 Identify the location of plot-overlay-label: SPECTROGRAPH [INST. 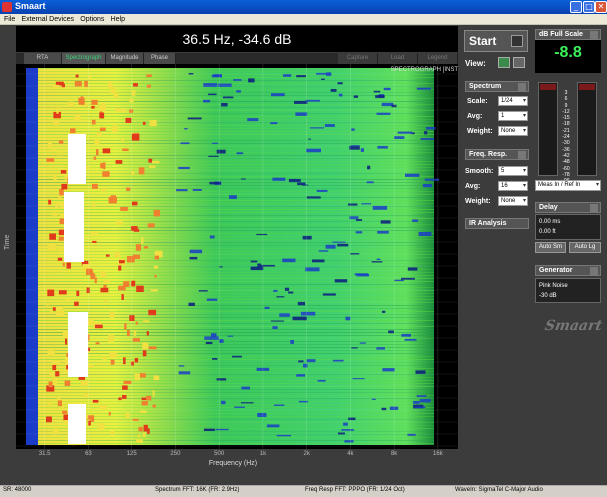
(424, 70).